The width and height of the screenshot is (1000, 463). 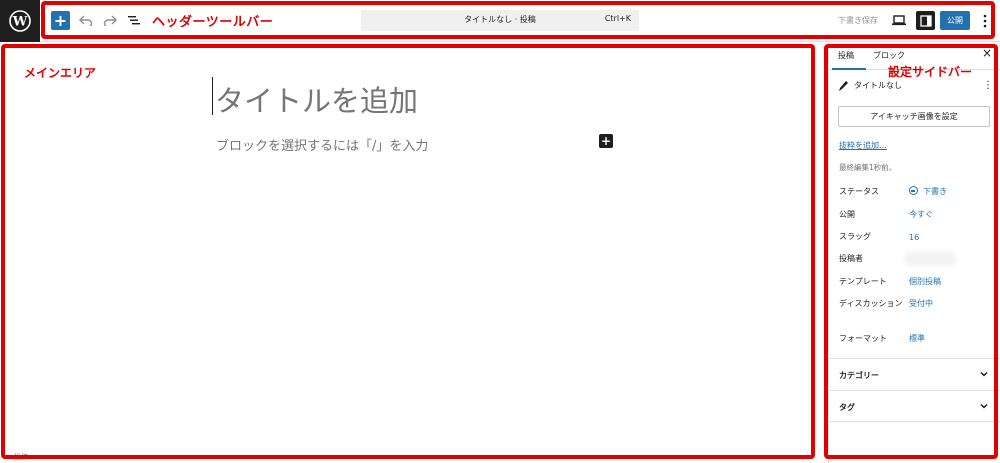 What do you see at coordinates (985, 20) in the screenshot?
I see `options-icon` at bounding box center [985, 20].